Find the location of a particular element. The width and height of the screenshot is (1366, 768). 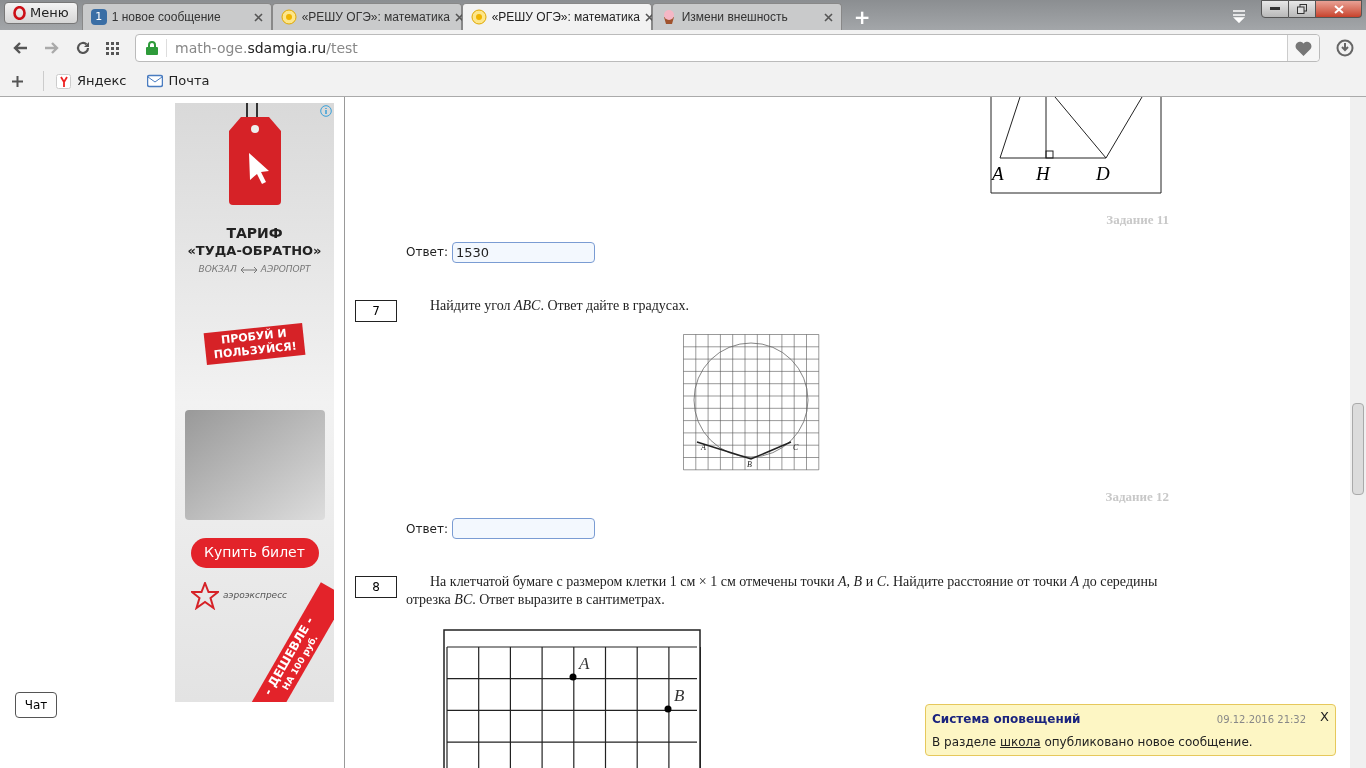

answer-field: 1530 is located at coordinates (523, 252).